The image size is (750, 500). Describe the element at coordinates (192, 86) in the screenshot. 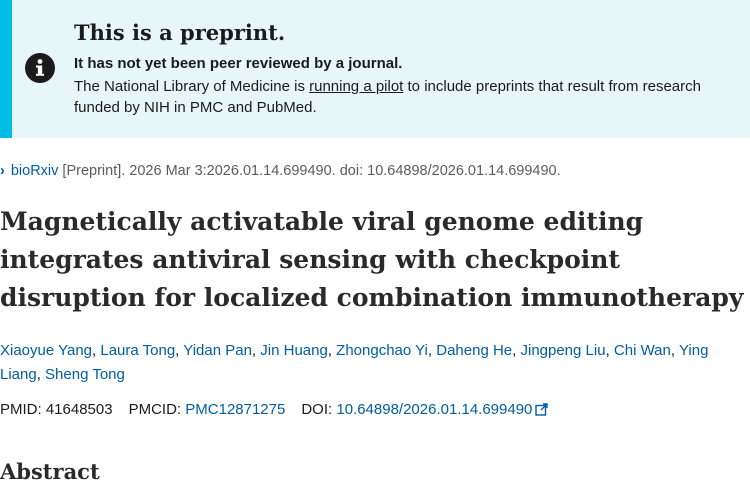

I see `banner-text-before: The National Library of Medicine is` at that location.